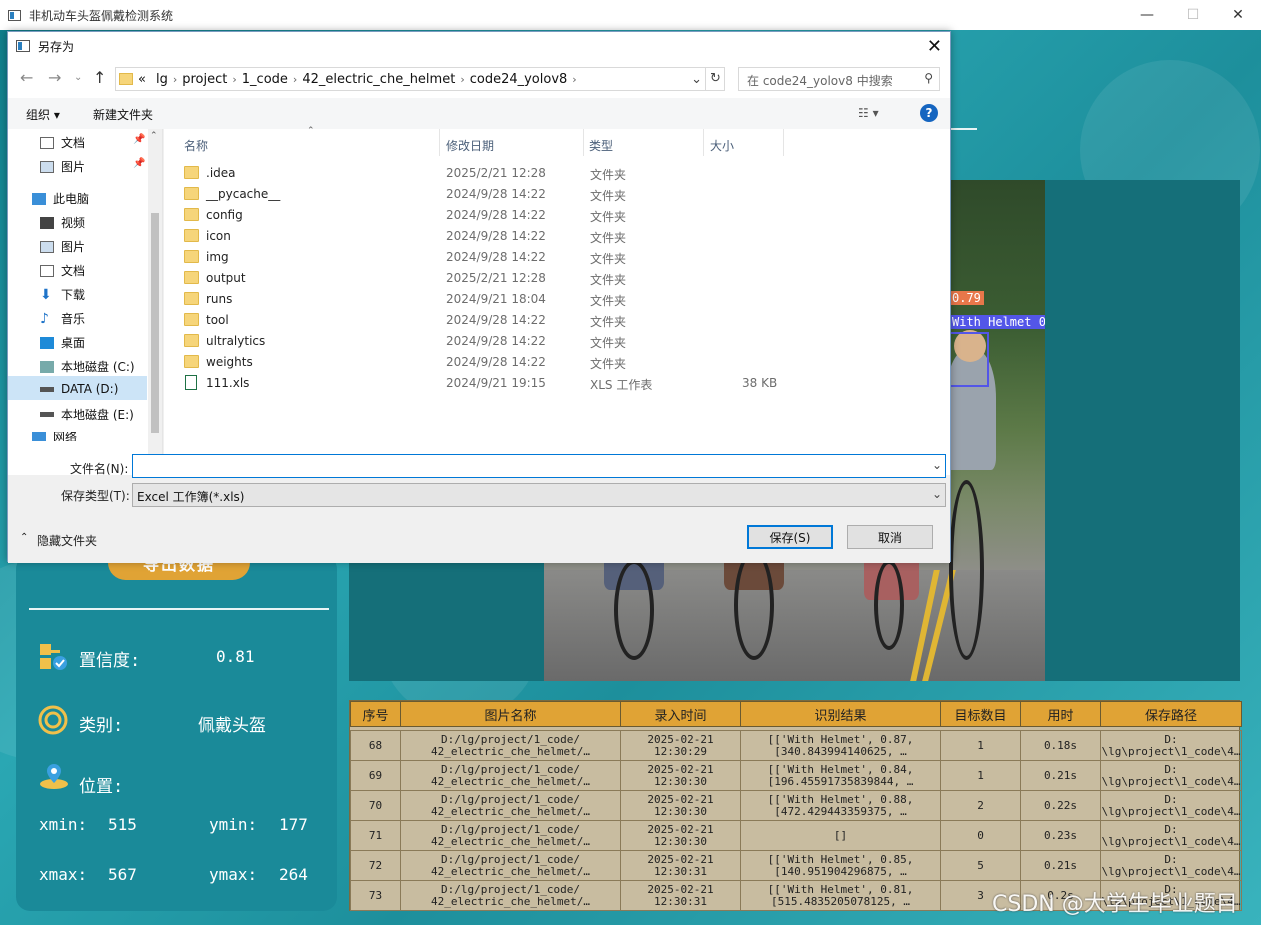  Describe the element at coordinates (39, 198) in the screenshot. I see `computer-icon` at that location.